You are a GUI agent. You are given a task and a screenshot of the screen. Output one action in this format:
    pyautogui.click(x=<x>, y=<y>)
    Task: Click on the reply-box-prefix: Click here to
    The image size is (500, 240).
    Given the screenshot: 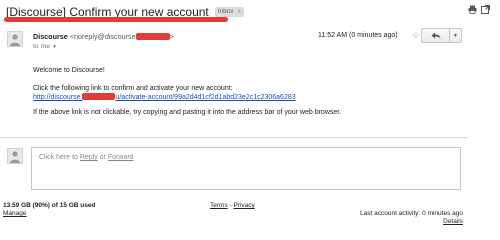 What is the action you would take?
    pyautogui.click(x=59, y=157)
    